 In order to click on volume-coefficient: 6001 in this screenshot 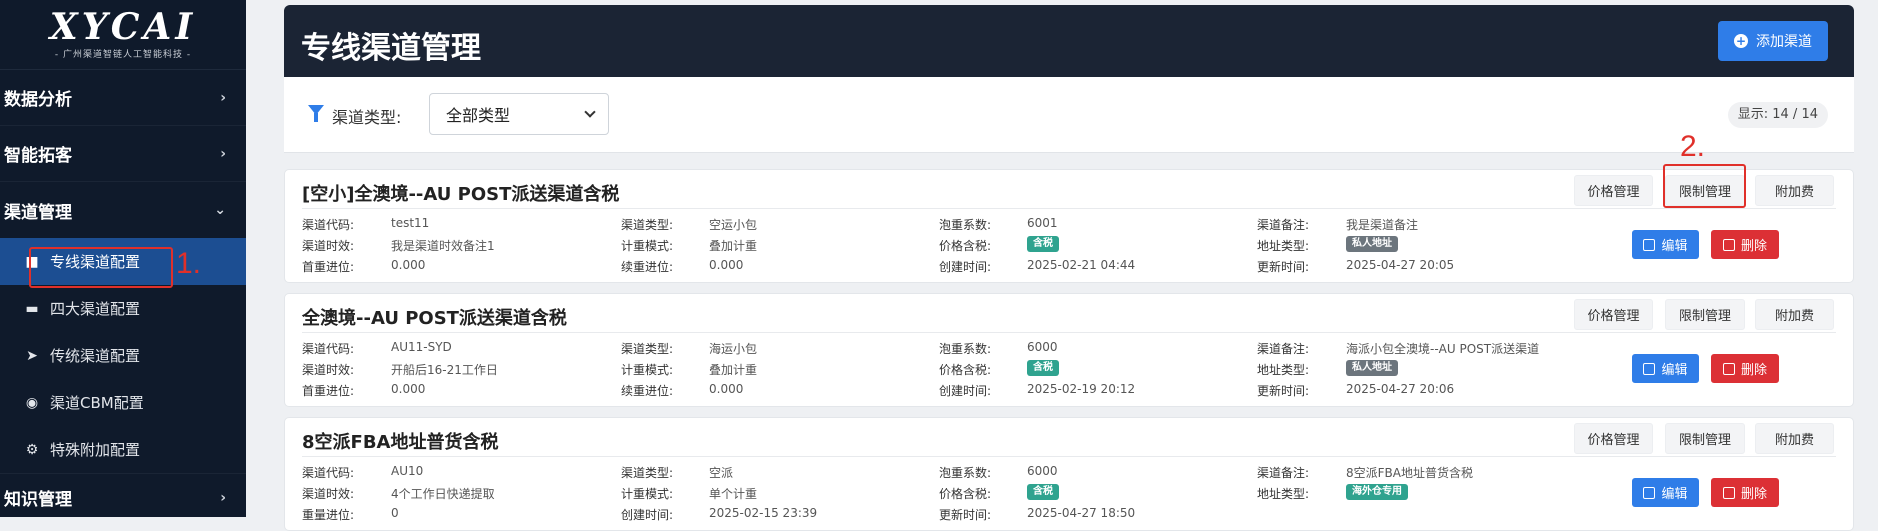, I will do `click(1042, 223)`.